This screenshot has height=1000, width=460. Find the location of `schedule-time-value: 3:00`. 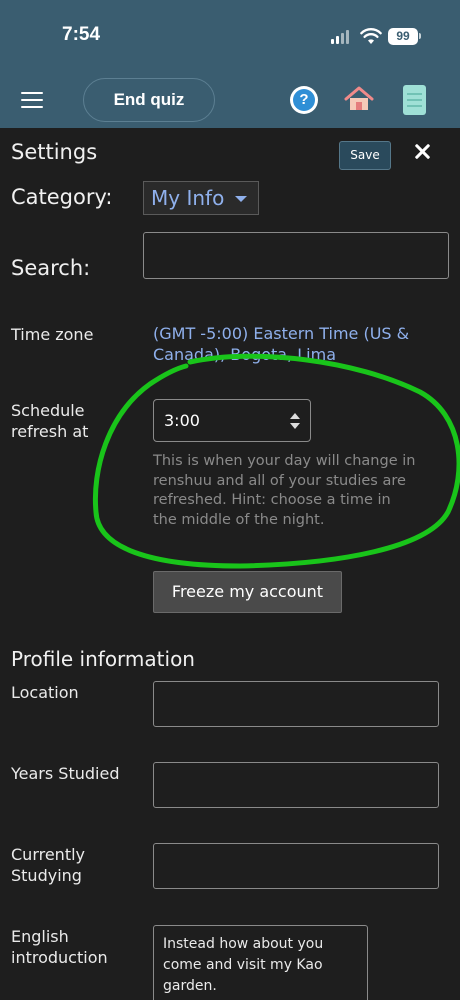

schedule-time-value: 3:00 is located at coordinates (182, 420).